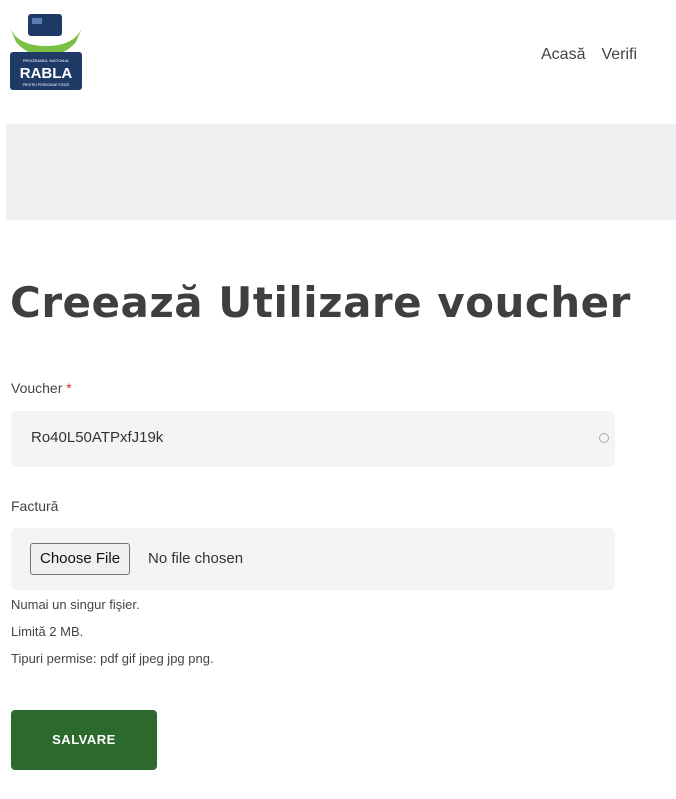 This screenshot has height=799, width=676. What do you see at coordinates (69, 388) in the screenshot?
I see `required-marker: *` at bounding box center [69, 388].